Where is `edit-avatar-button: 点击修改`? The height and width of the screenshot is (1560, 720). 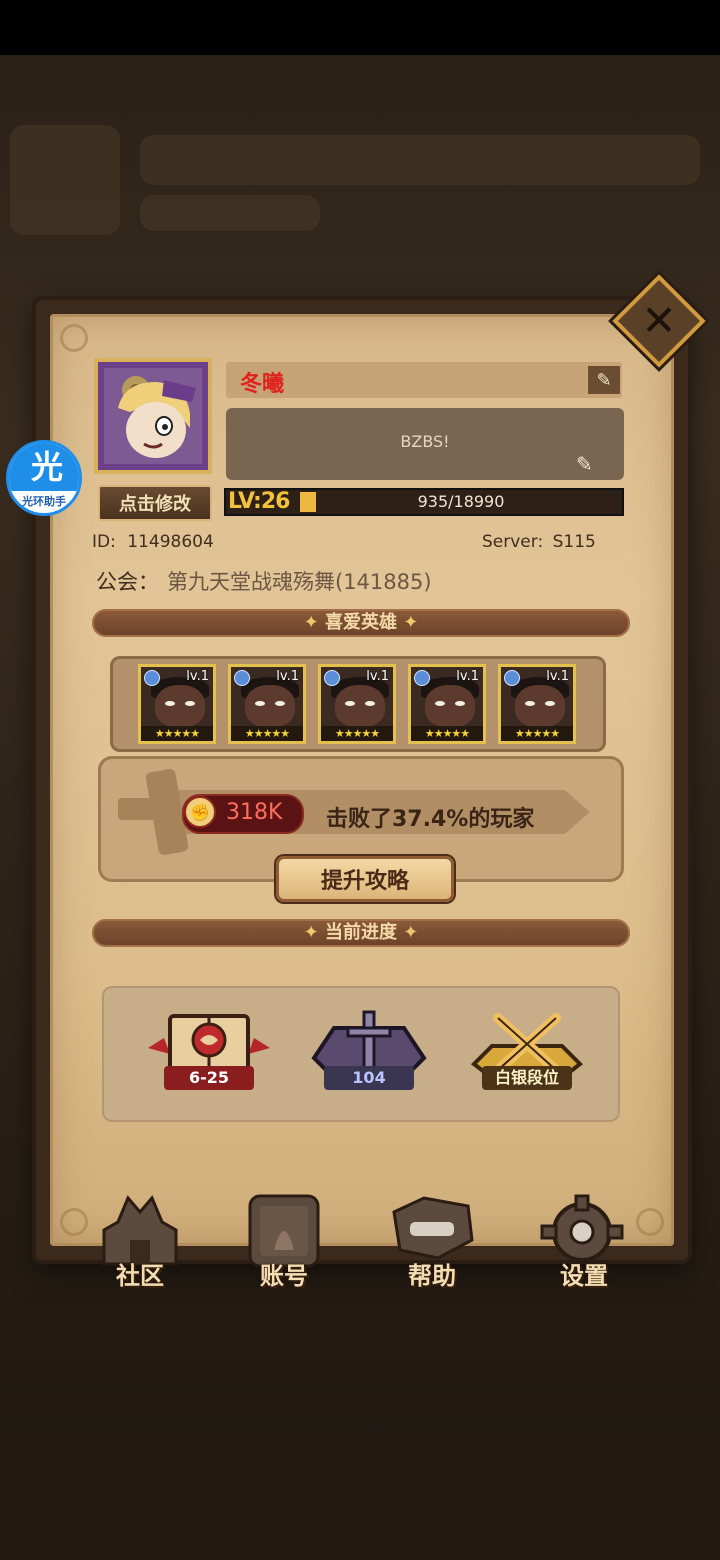 edit-avatar-button: 点击修改 is located at coordinates (155, 503).